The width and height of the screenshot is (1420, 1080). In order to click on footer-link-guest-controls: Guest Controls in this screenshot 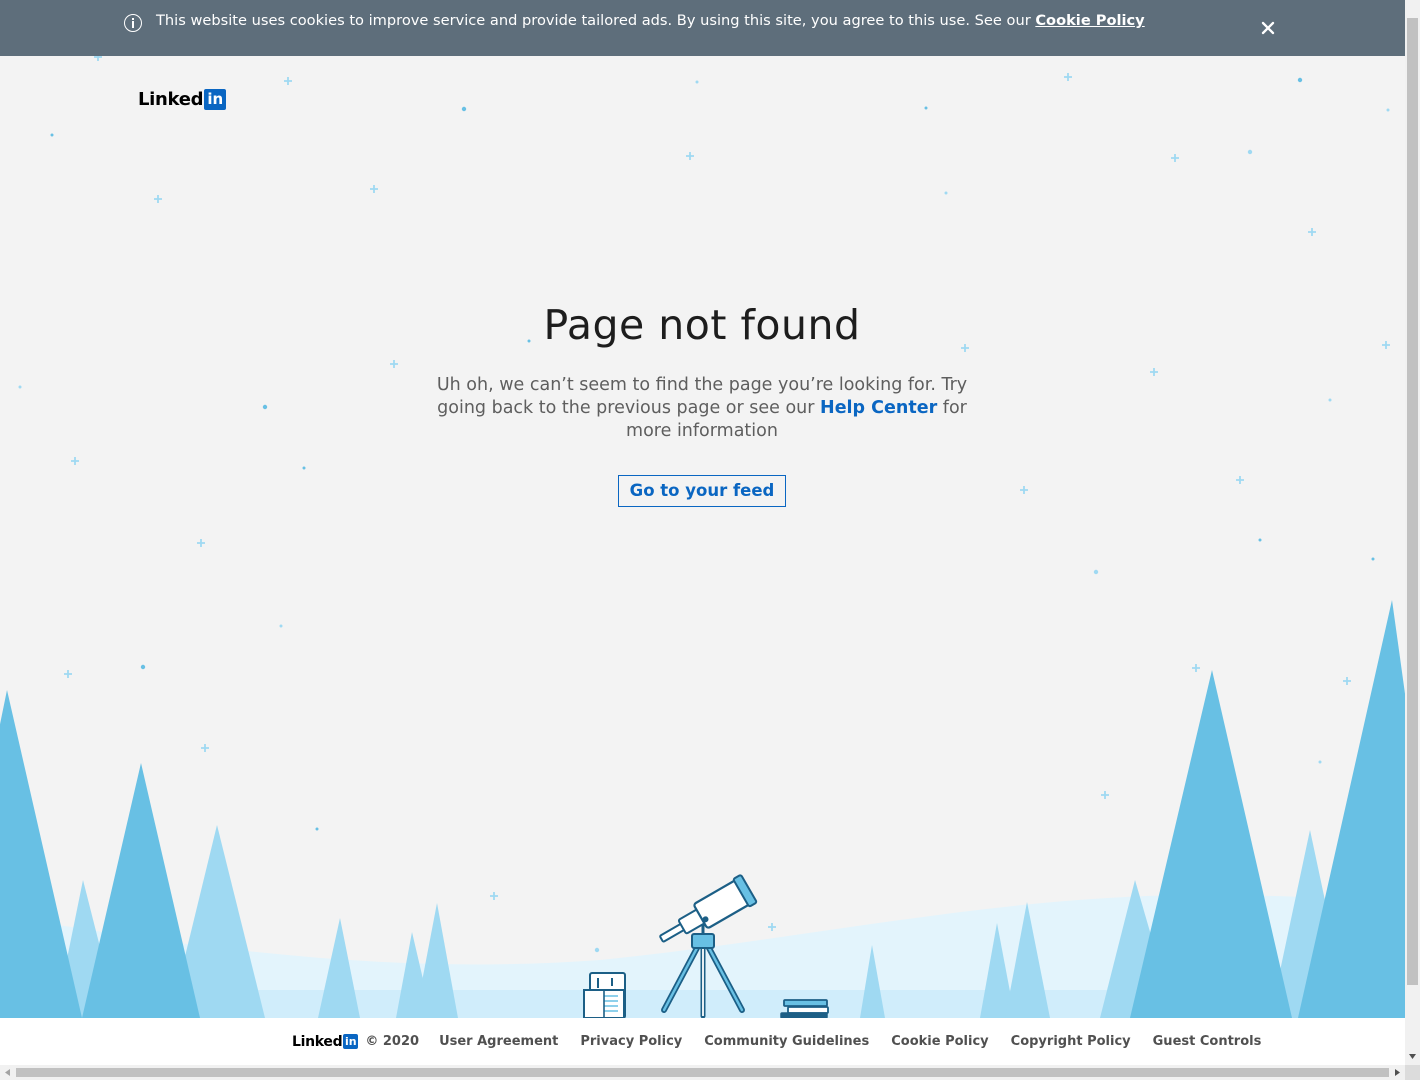, I will do `click(1207, 1041)`.